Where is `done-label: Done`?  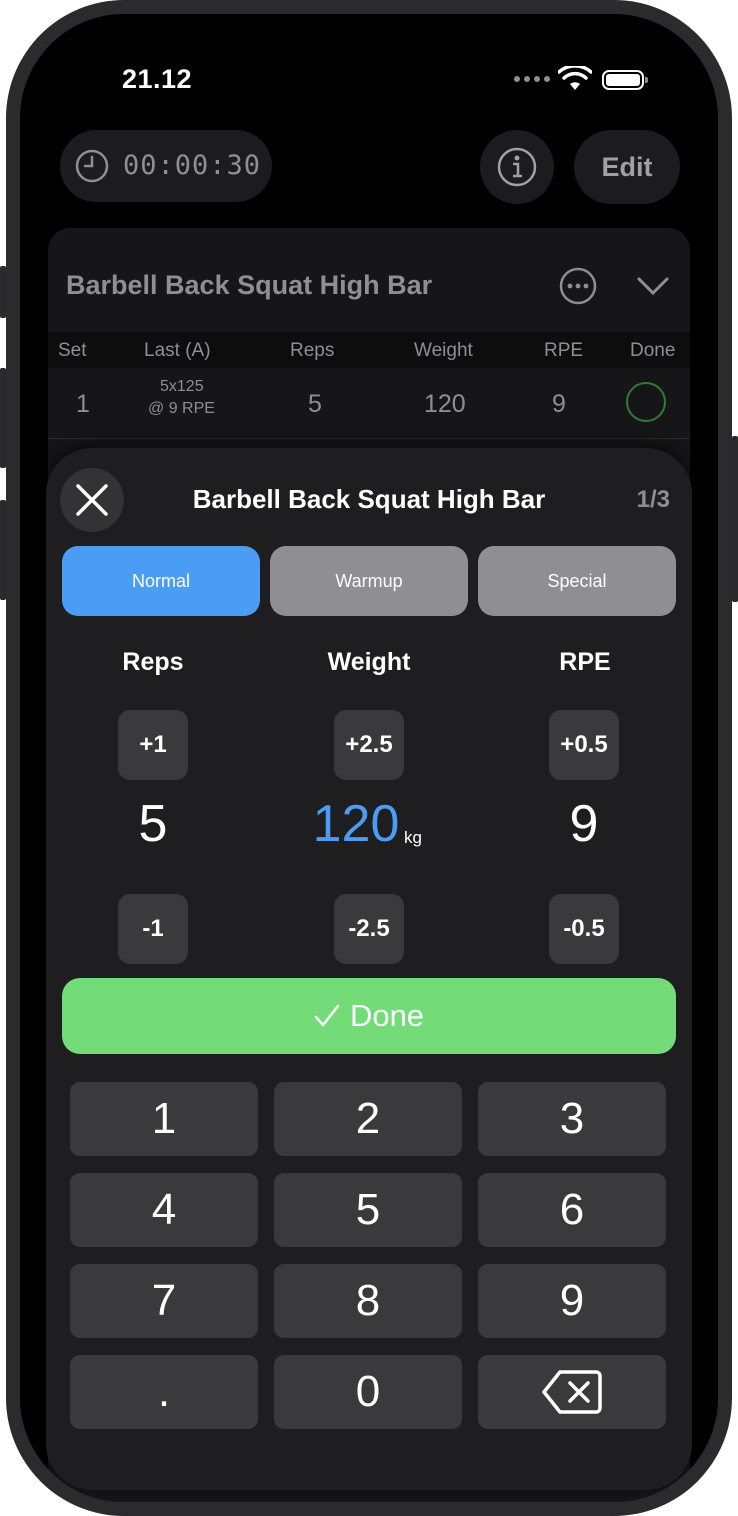
done-label: Done is located at coordinates (387, 1015).